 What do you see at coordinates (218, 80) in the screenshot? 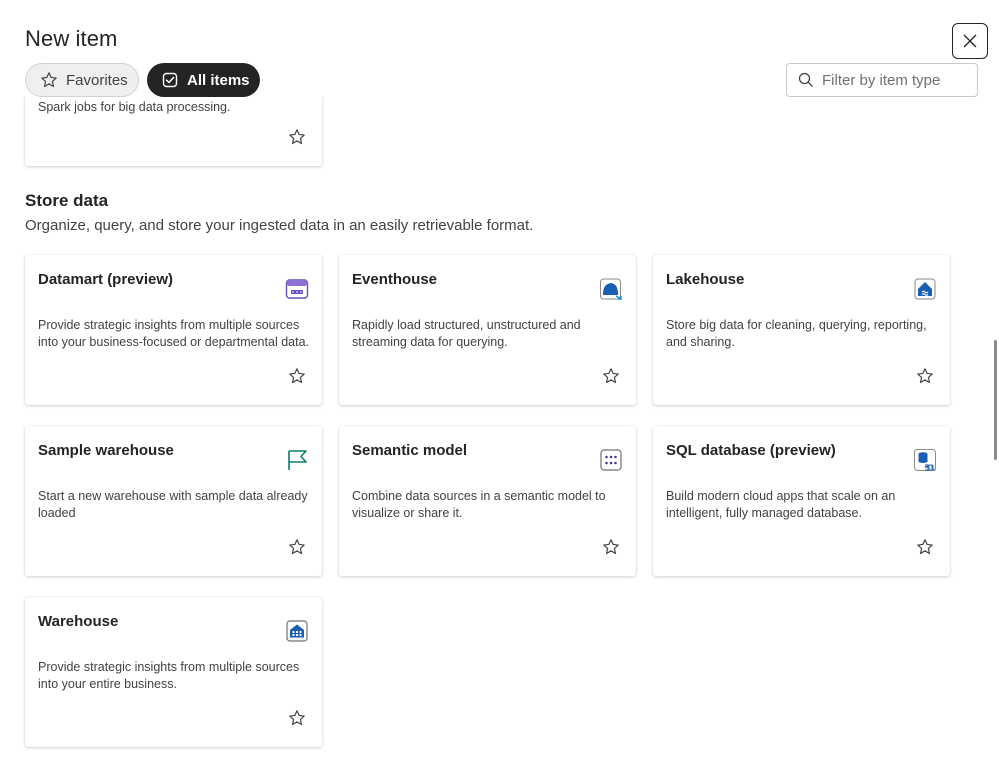
I see `all-items-label: All items` at bounding box center [218, 80].